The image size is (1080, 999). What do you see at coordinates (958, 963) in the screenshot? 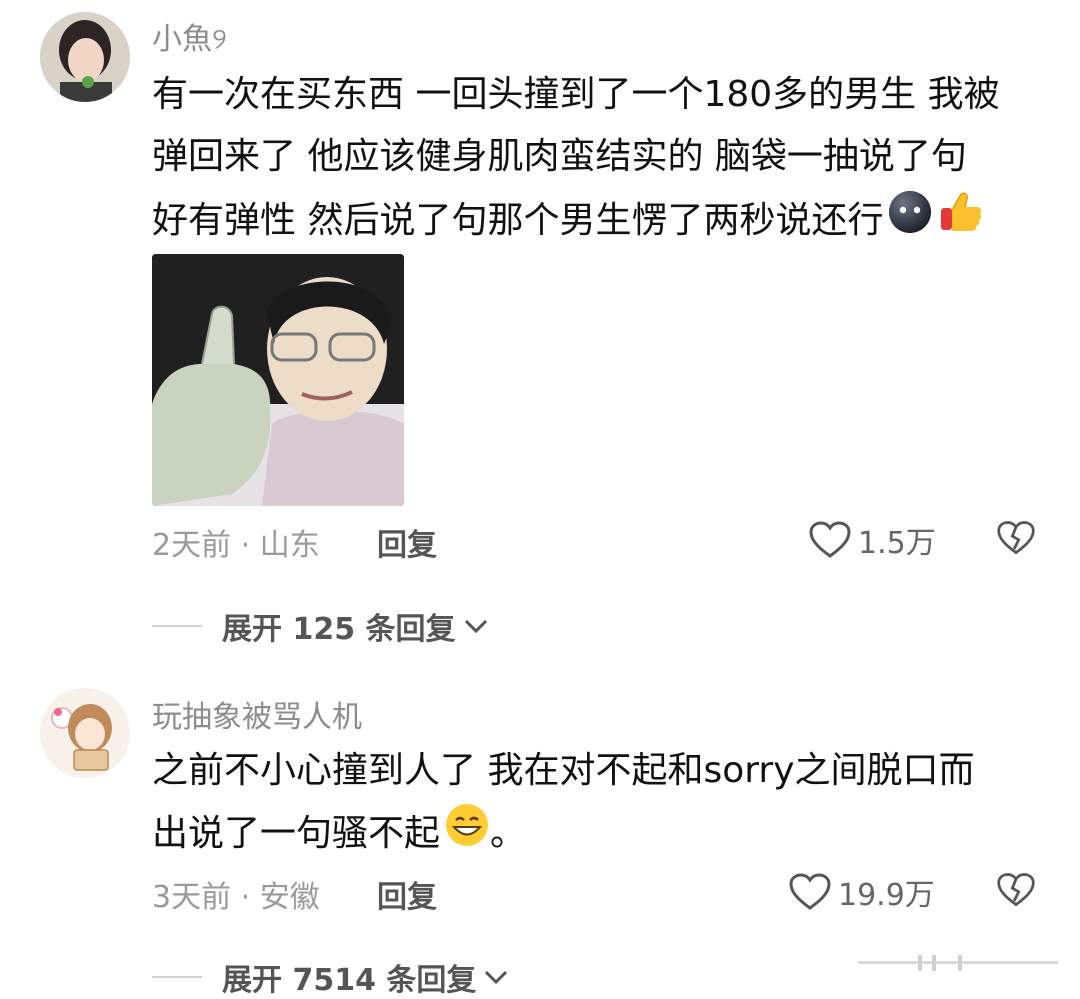
I see `watermark-decoration` at bounding box center [958, 963].